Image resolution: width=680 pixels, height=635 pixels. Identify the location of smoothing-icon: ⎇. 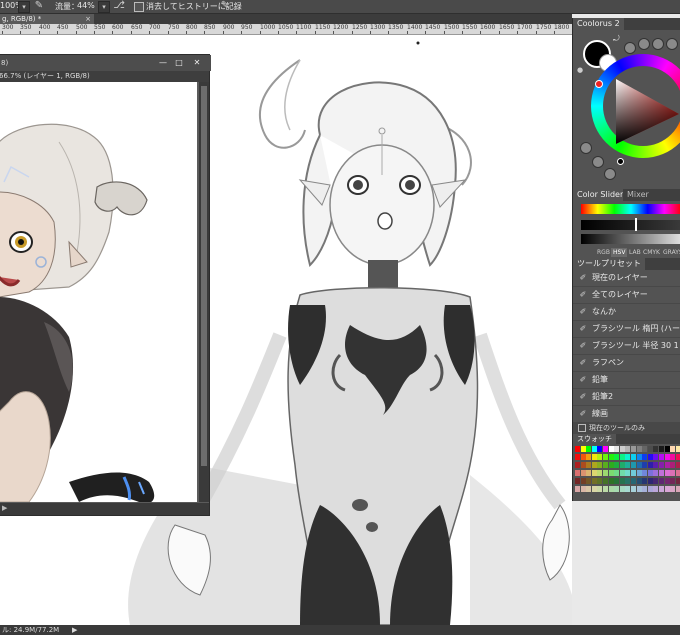
(119, 6).